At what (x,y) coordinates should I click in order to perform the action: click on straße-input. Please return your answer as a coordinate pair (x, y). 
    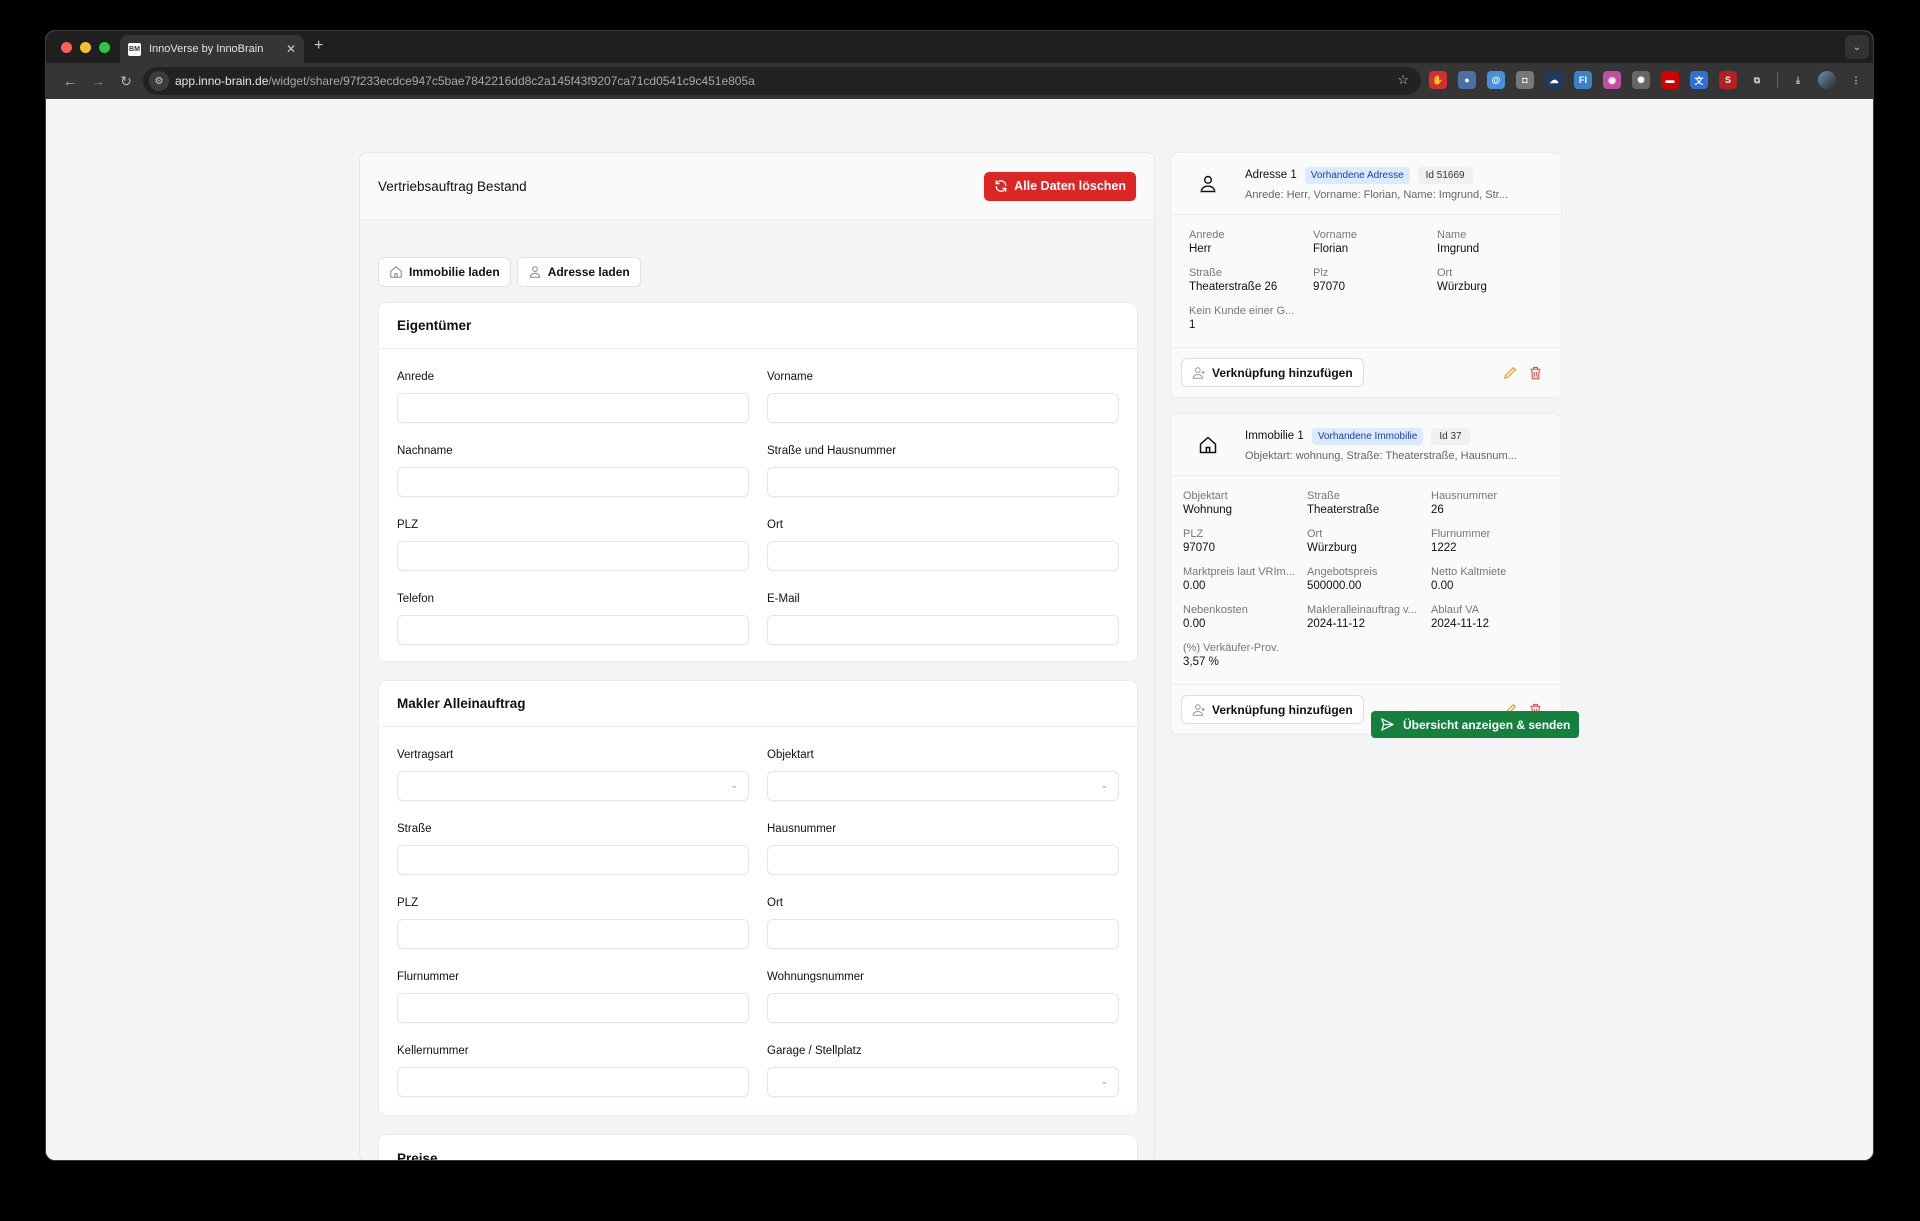
    Looking at the image, I should click on (573, 860).